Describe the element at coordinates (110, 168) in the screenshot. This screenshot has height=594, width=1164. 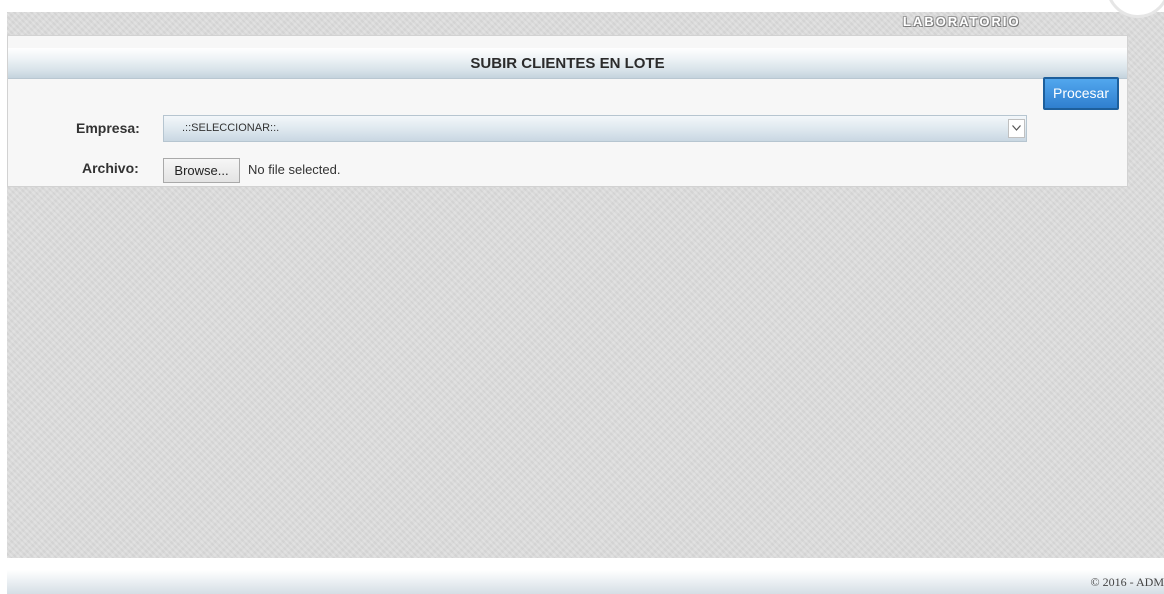
I see `archivo-label: Archivo:` at that location.